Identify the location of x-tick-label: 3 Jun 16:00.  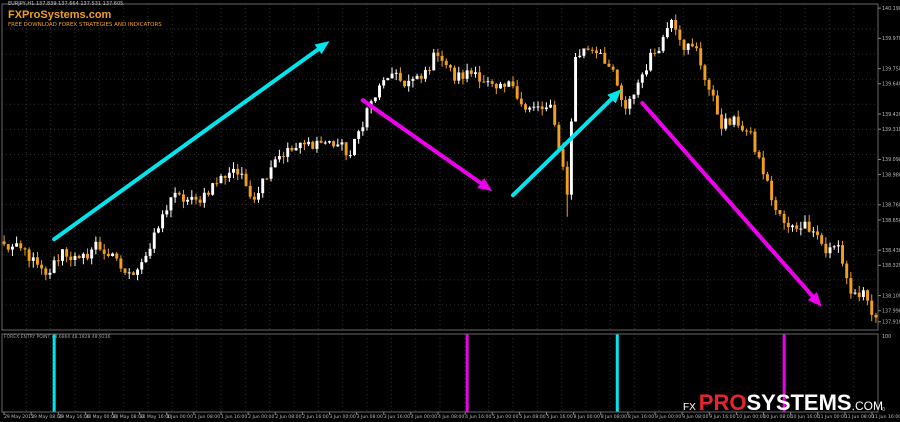
(397, 417).